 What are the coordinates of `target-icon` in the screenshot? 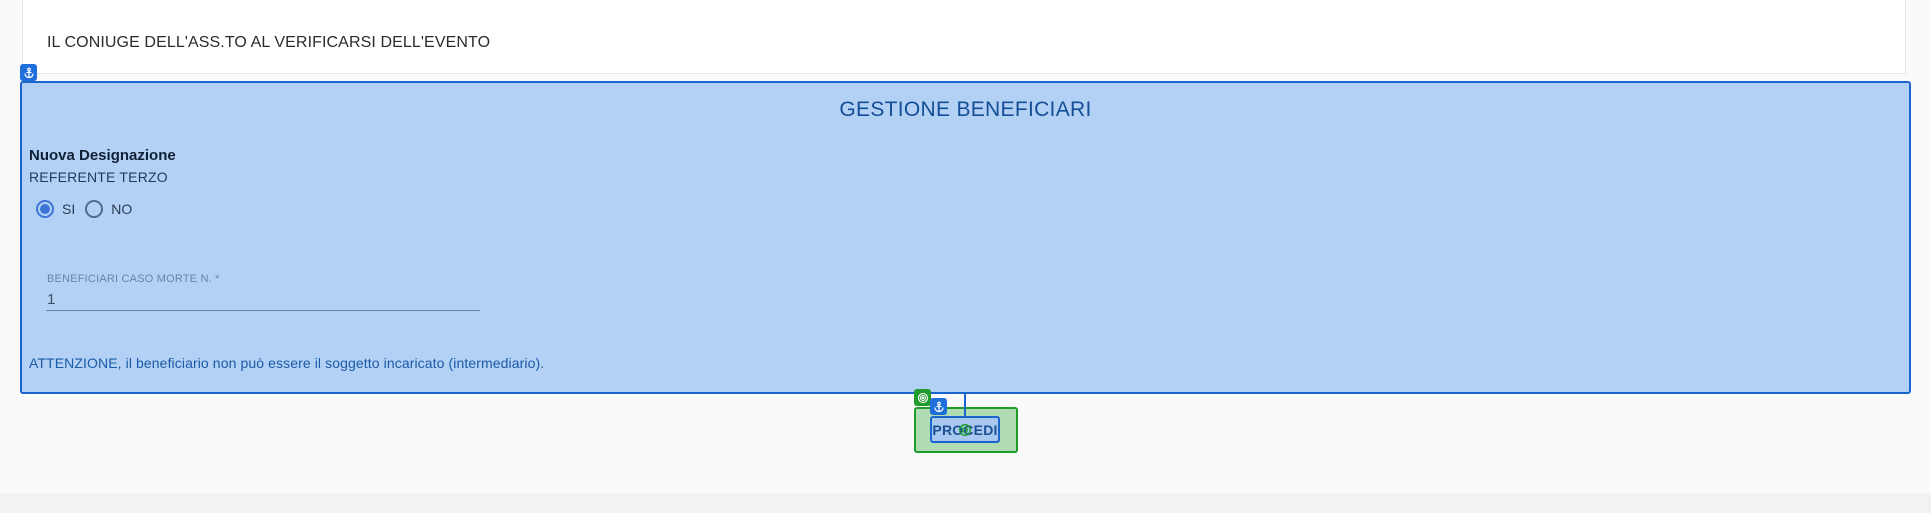 It's located at (922, 397).